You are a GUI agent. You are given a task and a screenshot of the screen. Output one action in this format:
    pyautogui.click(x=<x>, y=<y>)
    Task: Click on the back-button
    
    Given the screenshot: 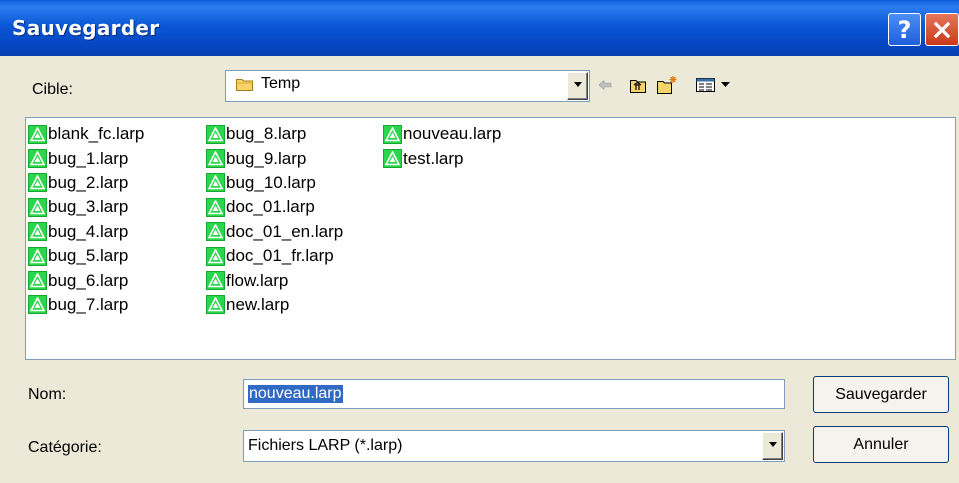 What is the action you would take?
    pyautogui.click(x=605, y=85)
    